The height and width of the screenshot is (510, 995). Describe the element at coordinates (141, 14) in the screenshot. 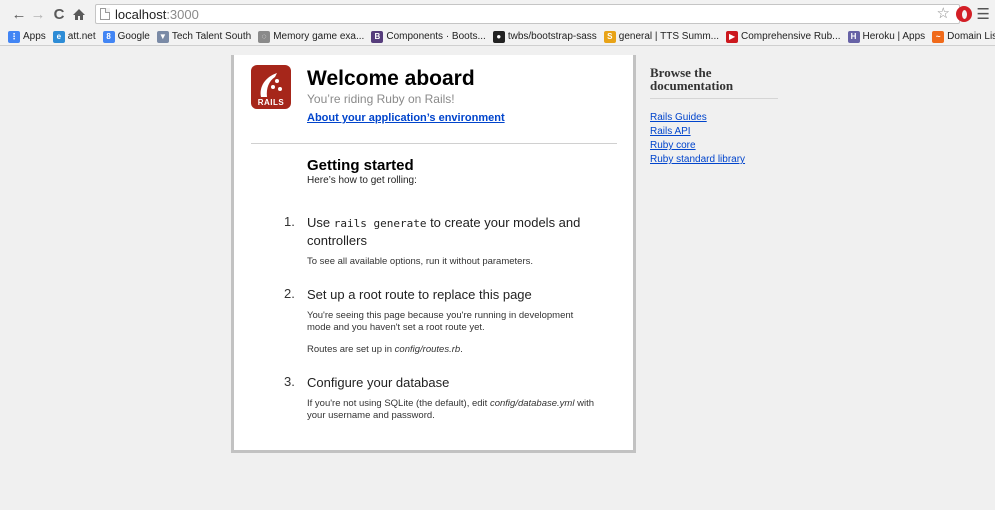

I see `url-host: localhost` at that location.